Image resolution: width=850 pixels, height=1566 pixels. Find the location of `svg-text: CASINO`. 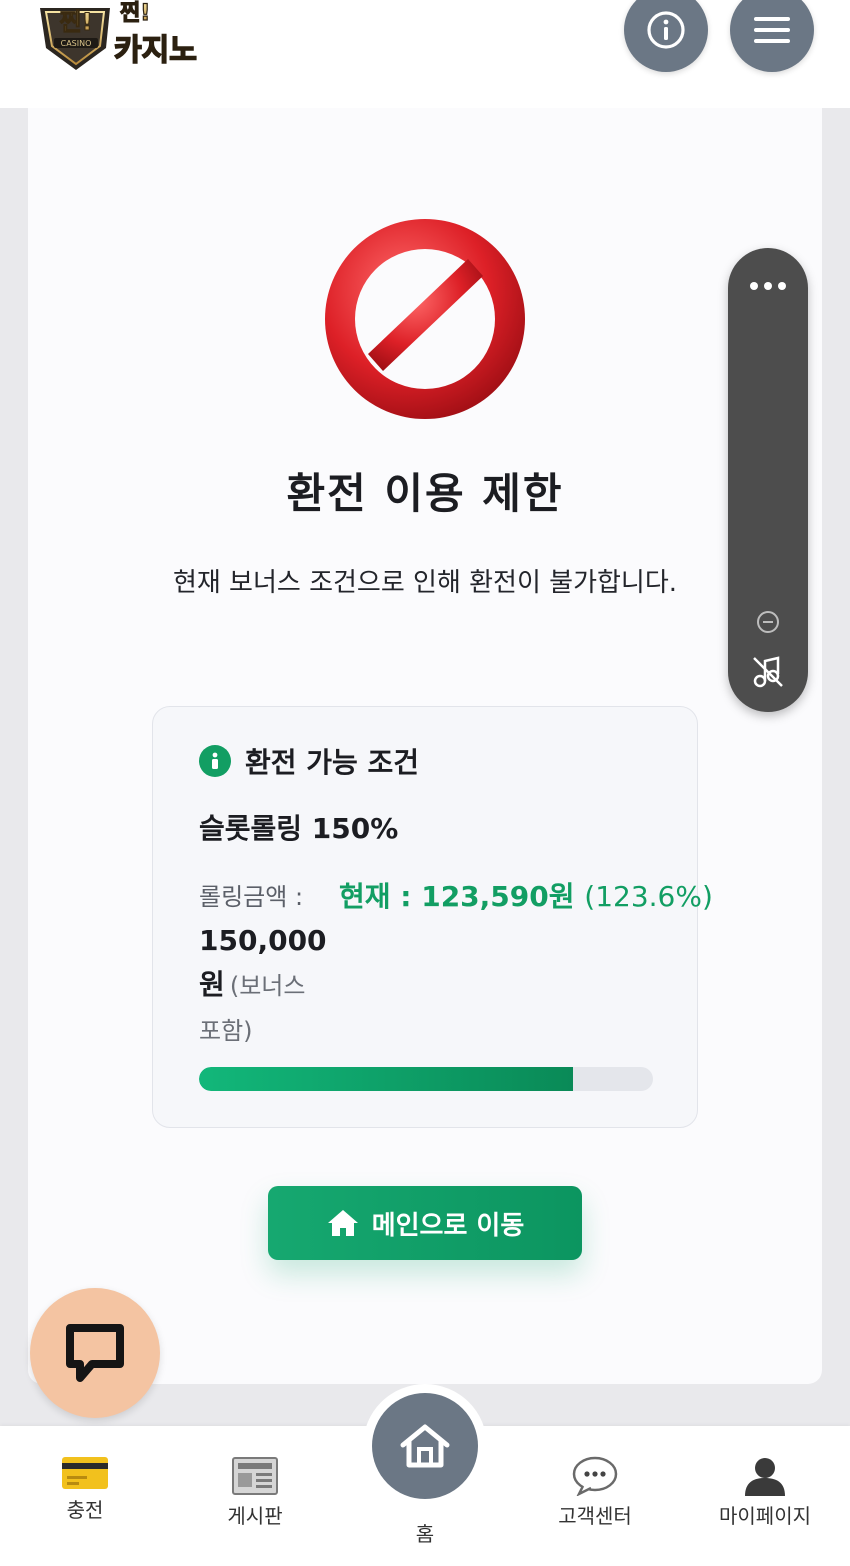

svg-text: CASINO is located at coordinates (76, 43).